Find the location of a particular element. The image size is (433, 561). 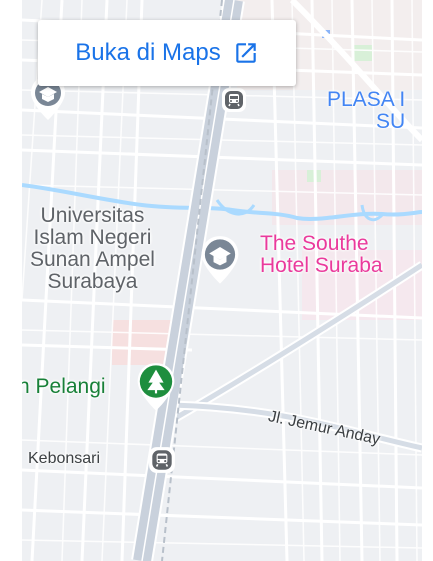

mall-label: PLASA I SU is located at coordinates (366, 111).